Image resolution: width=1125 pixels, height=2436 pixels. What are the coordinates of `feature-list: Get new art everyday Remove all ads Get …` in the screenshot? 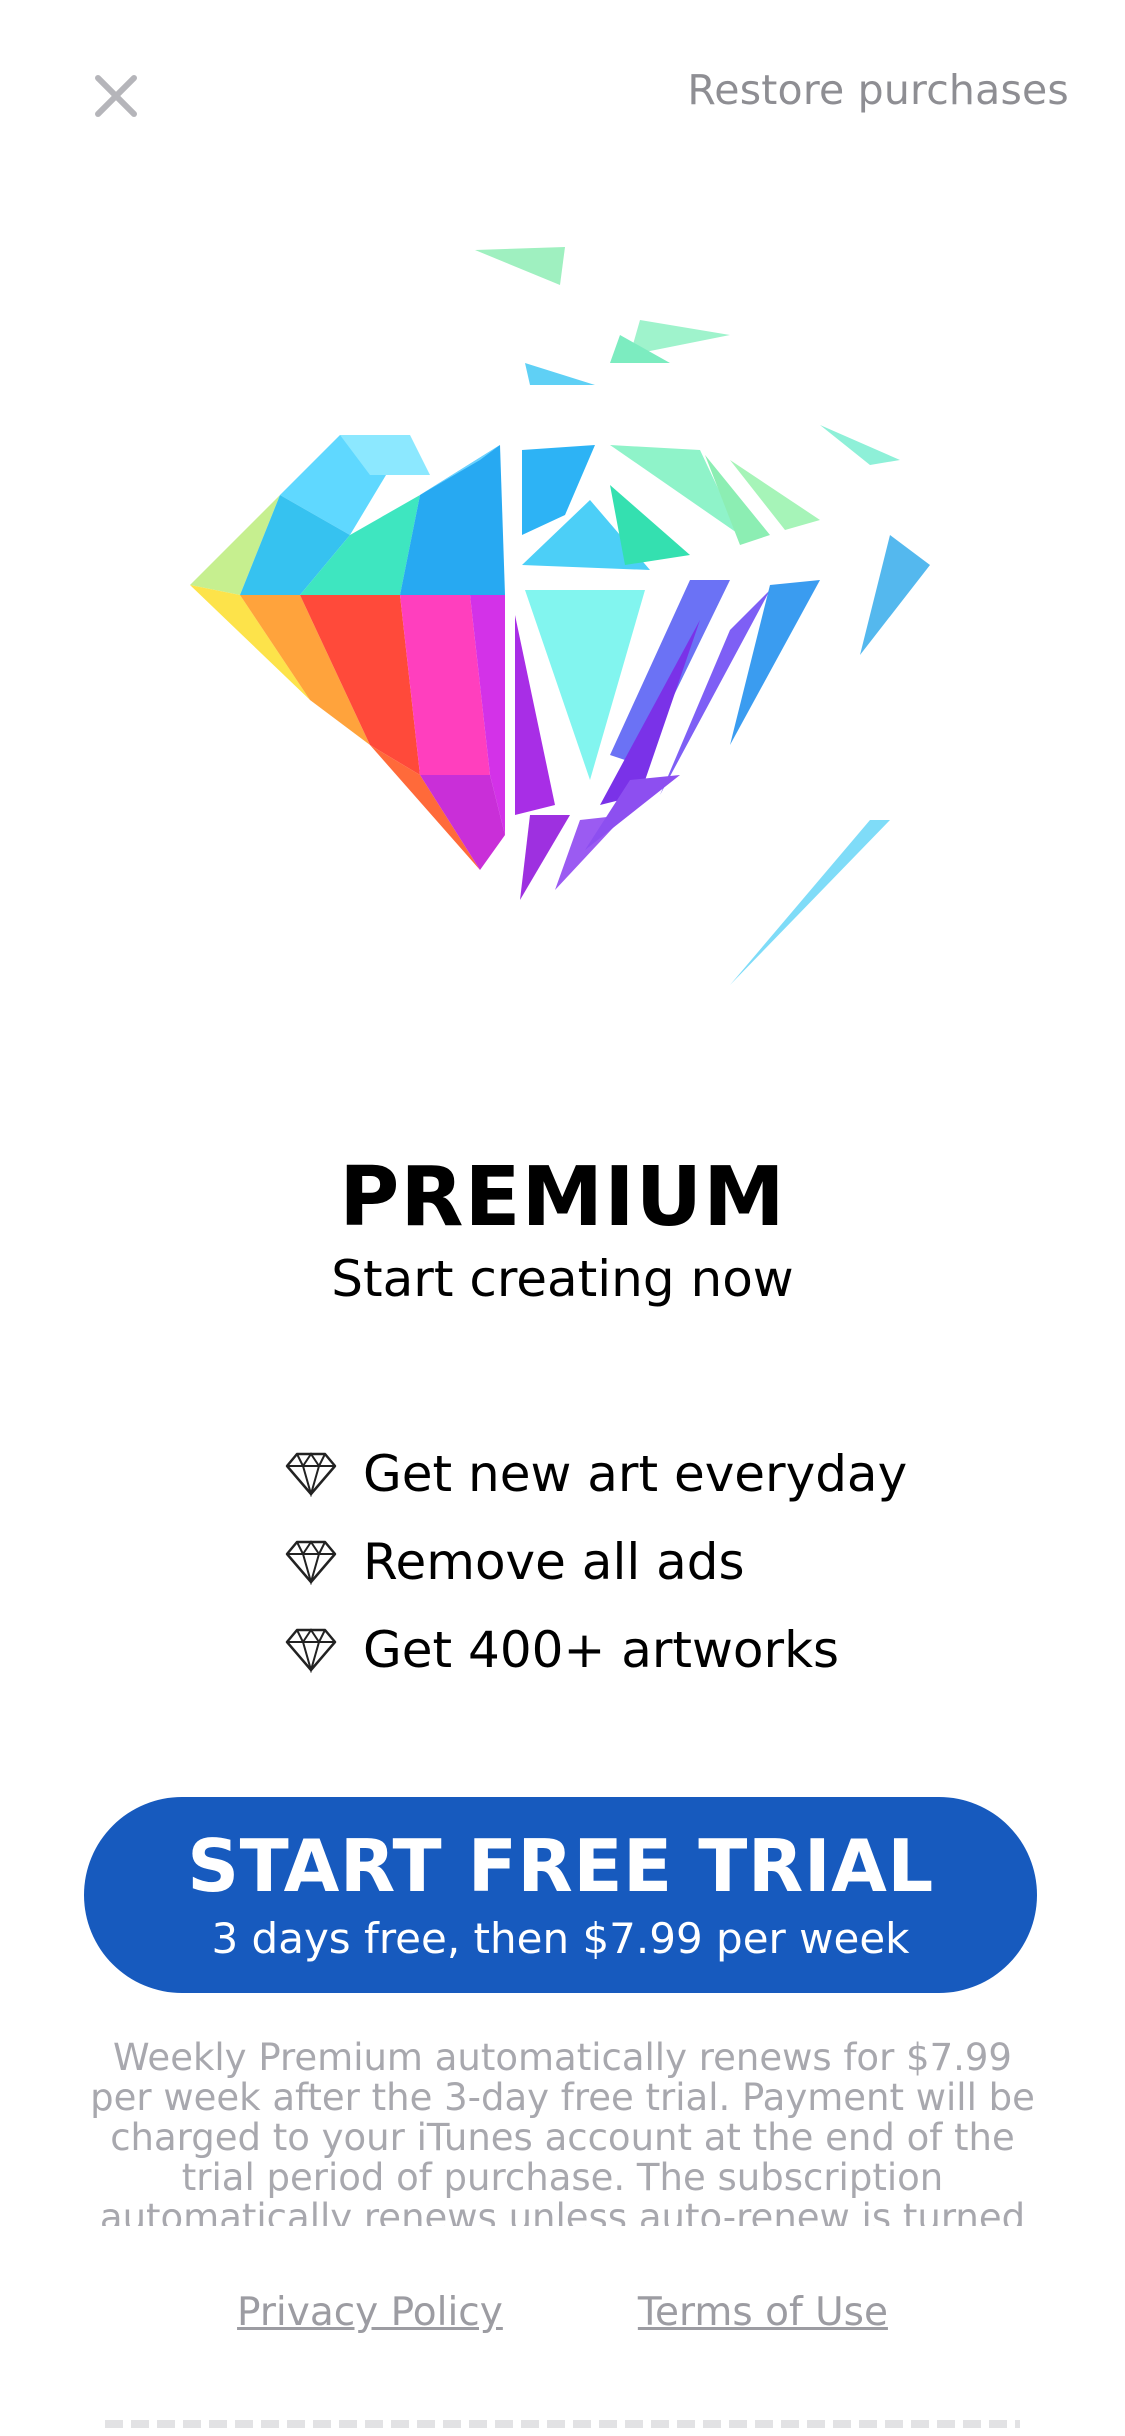 It's located at (635, 1562).